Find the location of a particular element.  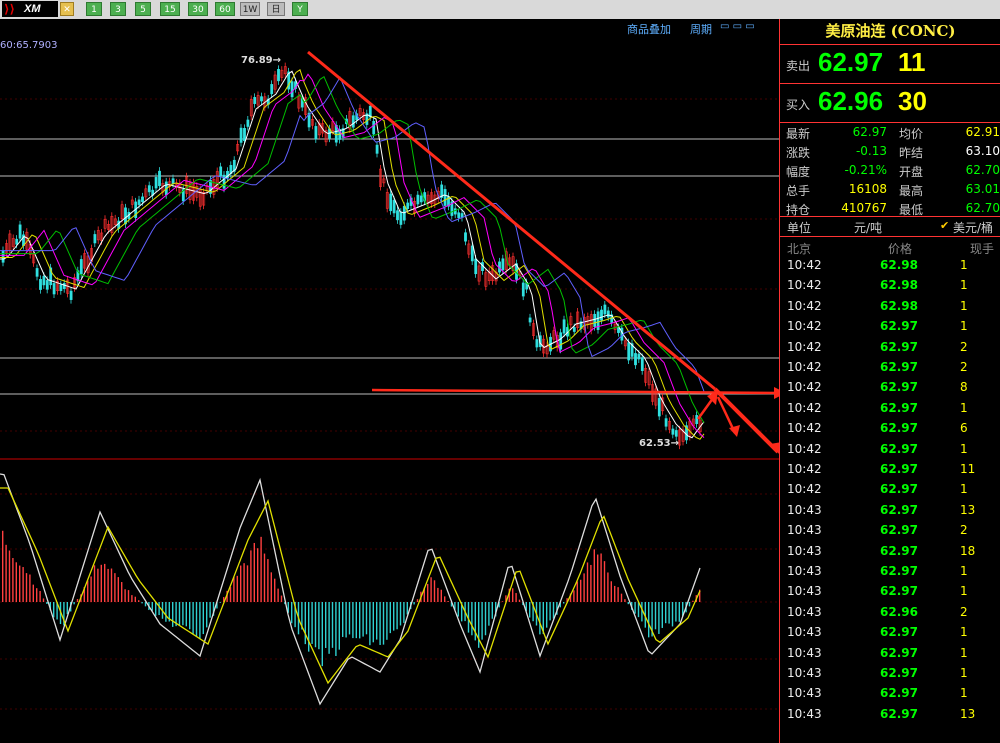

tick-row: 10:42 62.97 11 is located at coordinates (890, 472).